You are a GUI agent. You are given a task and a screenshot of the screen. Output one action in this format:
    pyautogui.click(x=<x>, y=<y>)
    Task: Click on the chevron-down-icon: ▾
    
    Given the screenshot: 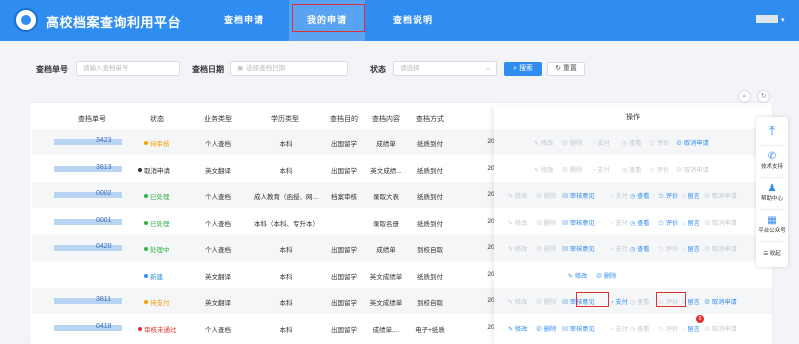 What is the action you would take?
    pyautogui.click(x=783, y=20)
    